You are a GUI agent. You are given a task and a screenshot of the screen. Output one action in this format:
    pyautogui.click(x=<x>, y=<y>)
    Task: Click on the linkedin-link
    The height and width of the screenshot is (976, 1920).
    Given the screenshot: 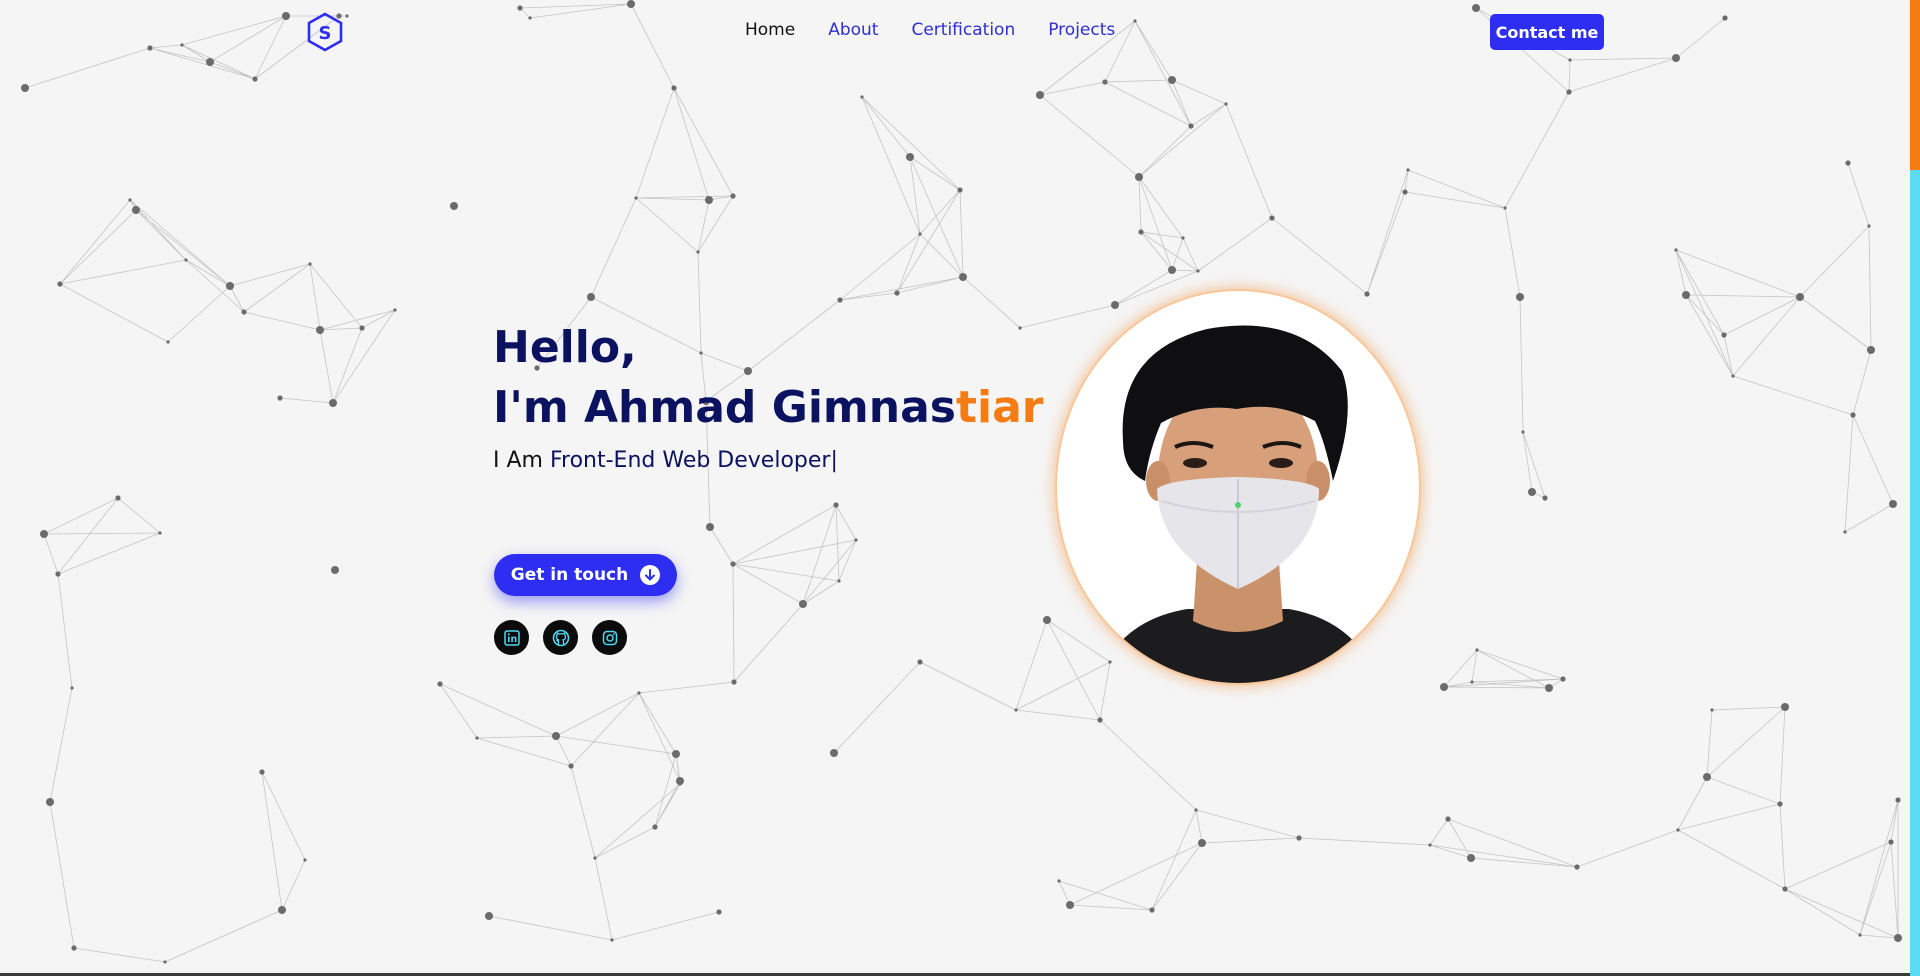 What is the action you would take?
    pyautogui.click(x=511, y=637)
    